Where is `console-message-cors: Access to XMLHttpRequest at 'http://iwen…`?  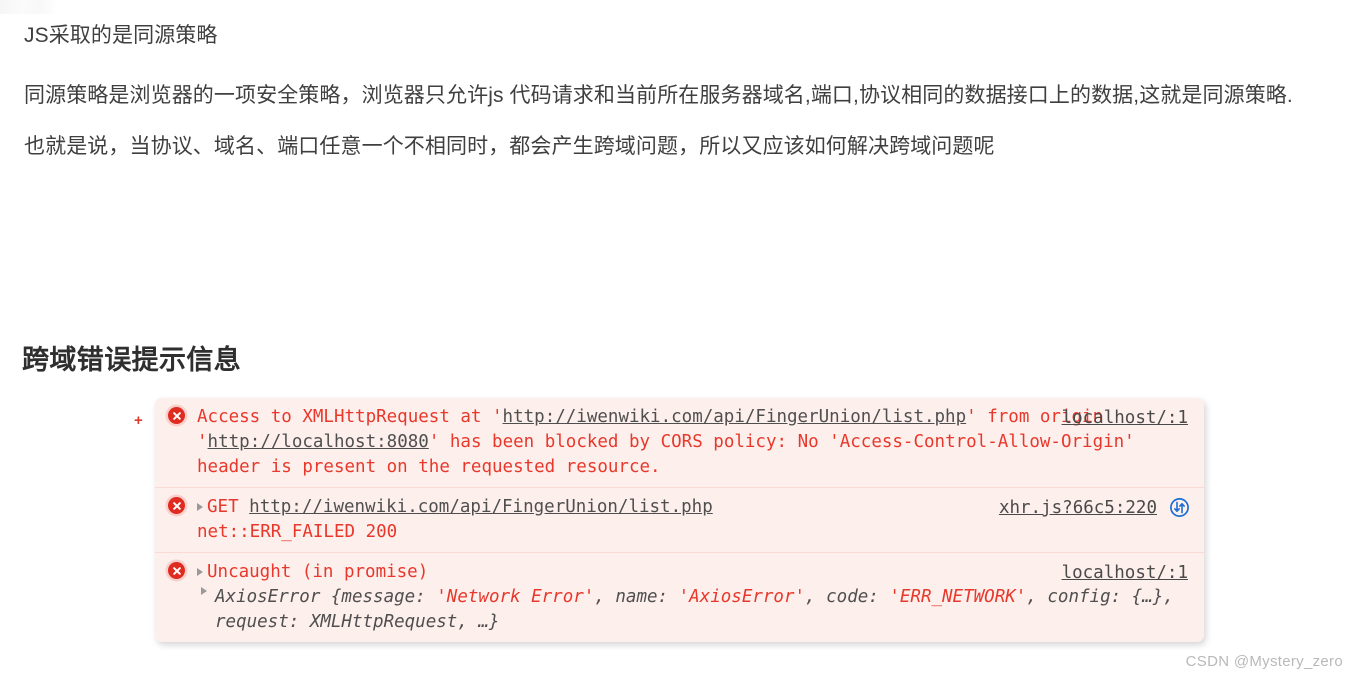
console-message-cors: Access to XMLHttpRequest at 'http://iwen… is located at coordinates (693, 442).